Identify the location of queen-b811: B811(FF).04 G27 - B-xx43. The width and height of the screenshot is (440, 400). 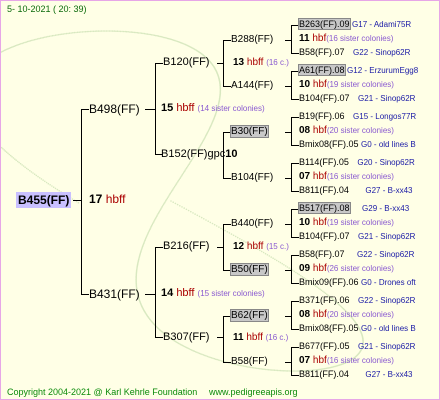
(356, 190).